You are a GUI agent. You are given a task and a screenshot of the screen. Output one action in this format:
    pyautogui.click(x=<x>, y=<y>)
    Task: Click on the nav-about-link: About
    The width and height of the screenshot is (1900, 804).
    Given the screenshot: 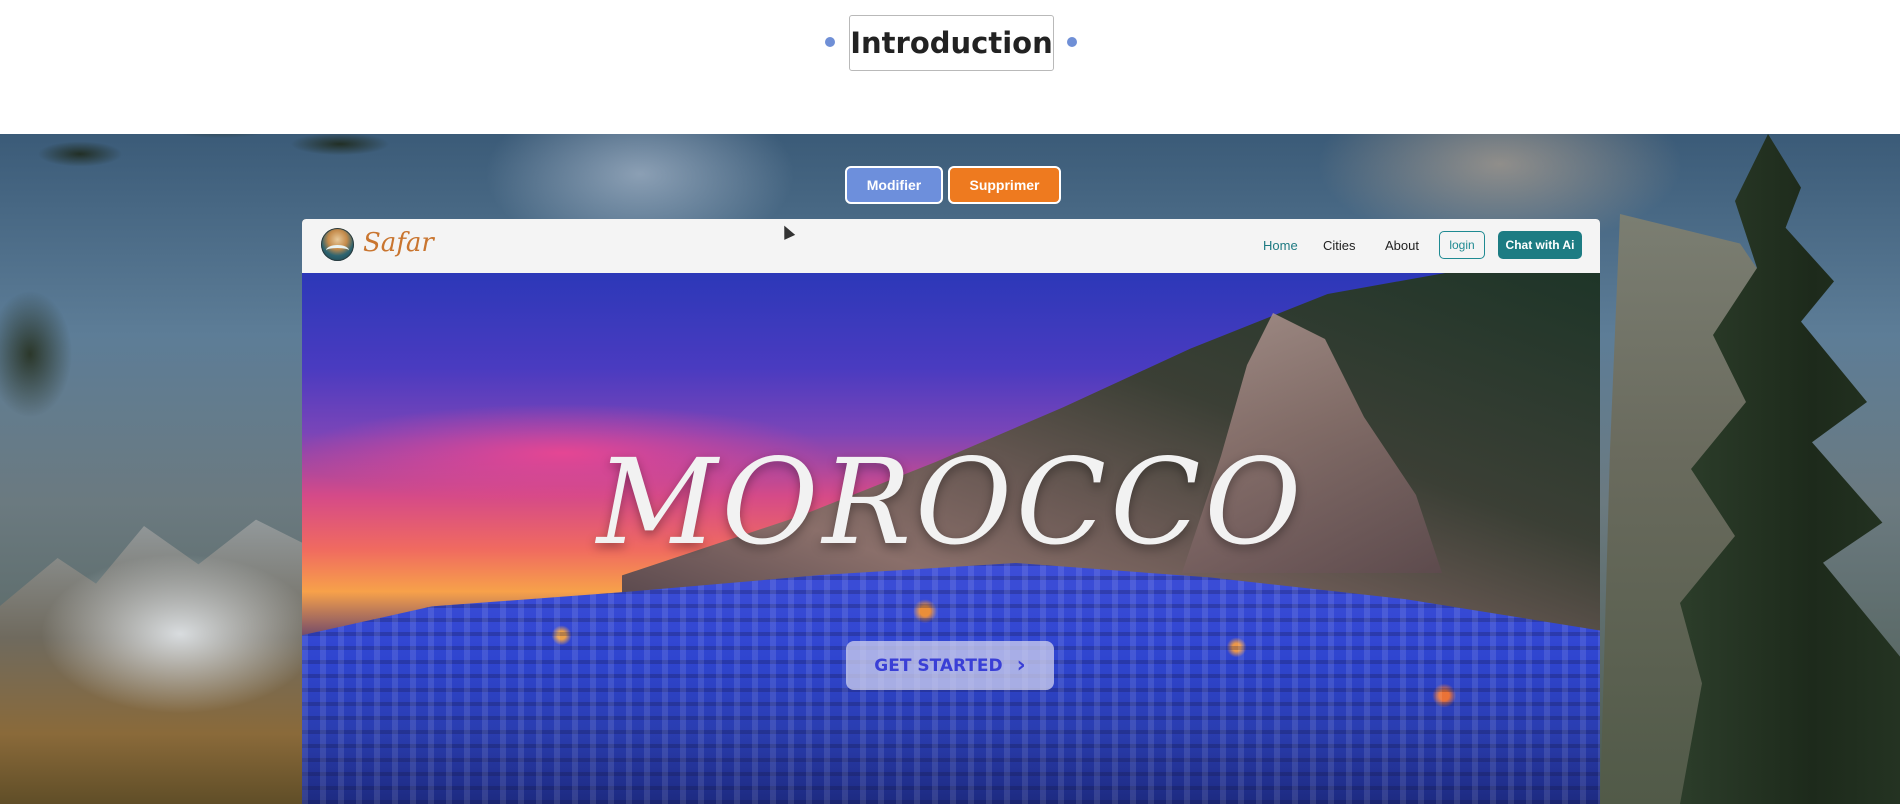 What is the action you would take?
    pyautogui.click(x=1402, y=245)
    